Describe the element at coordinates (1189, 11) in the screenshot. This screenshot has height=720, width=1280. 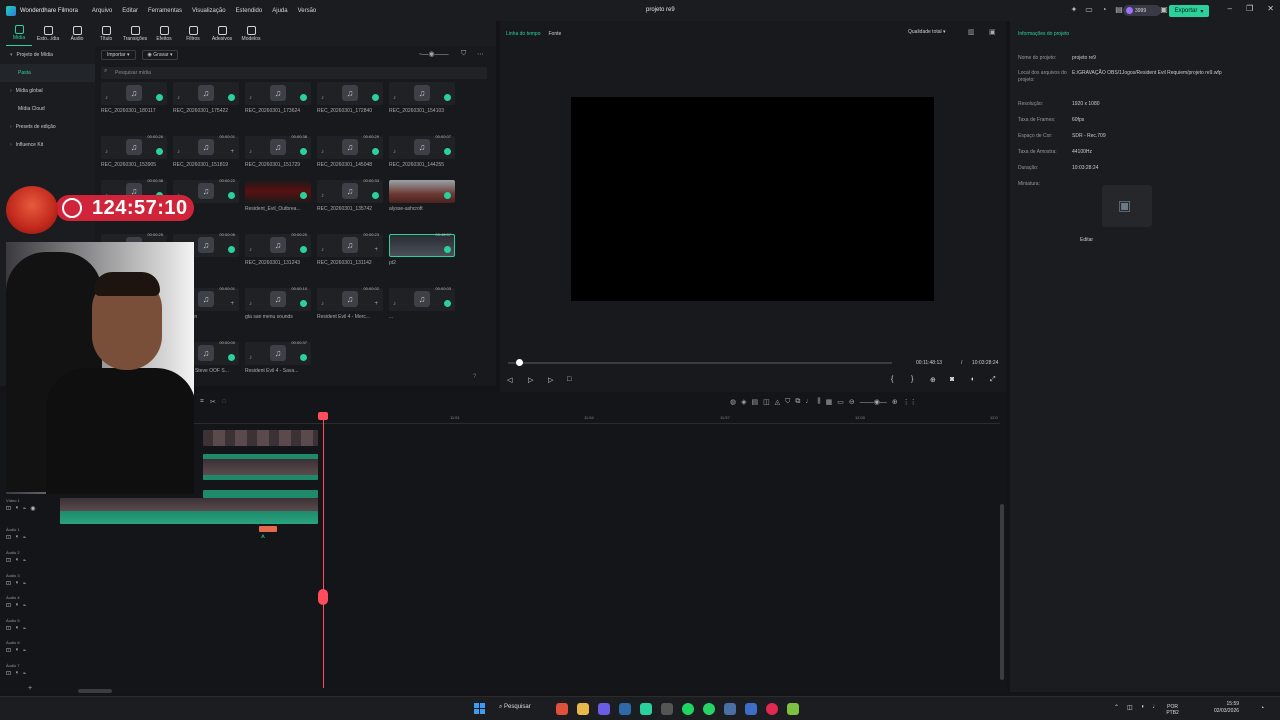
I see `export-button: Exportar ▾` at that location.